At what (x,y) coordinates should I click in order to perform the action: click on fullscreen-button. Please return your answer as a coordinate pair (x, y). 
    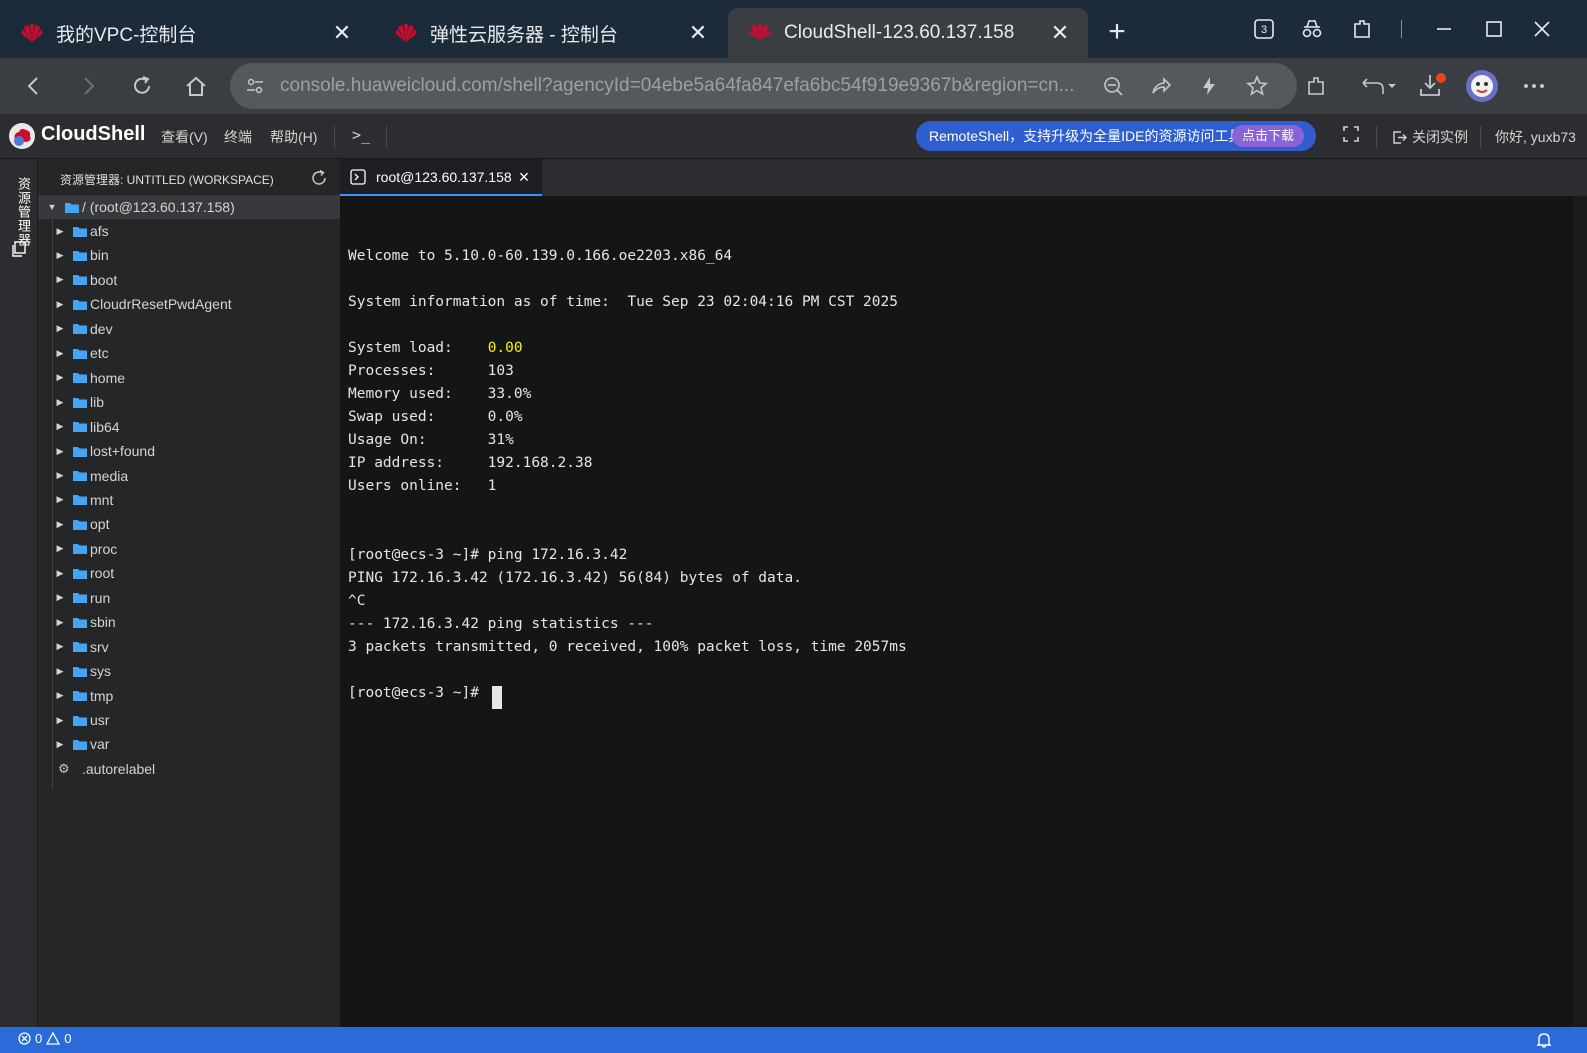
    Looking at the image, I should click on (1351, 135).